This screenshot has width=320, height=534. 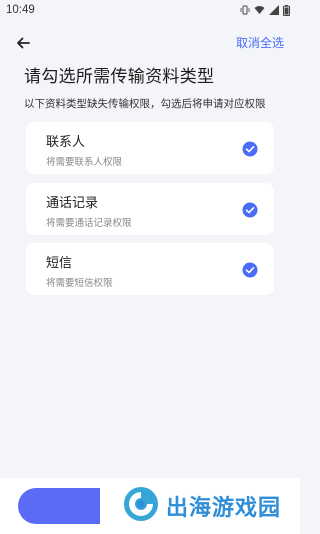 I want to click on status-bar: 10:49, so click(x=150, y=10).